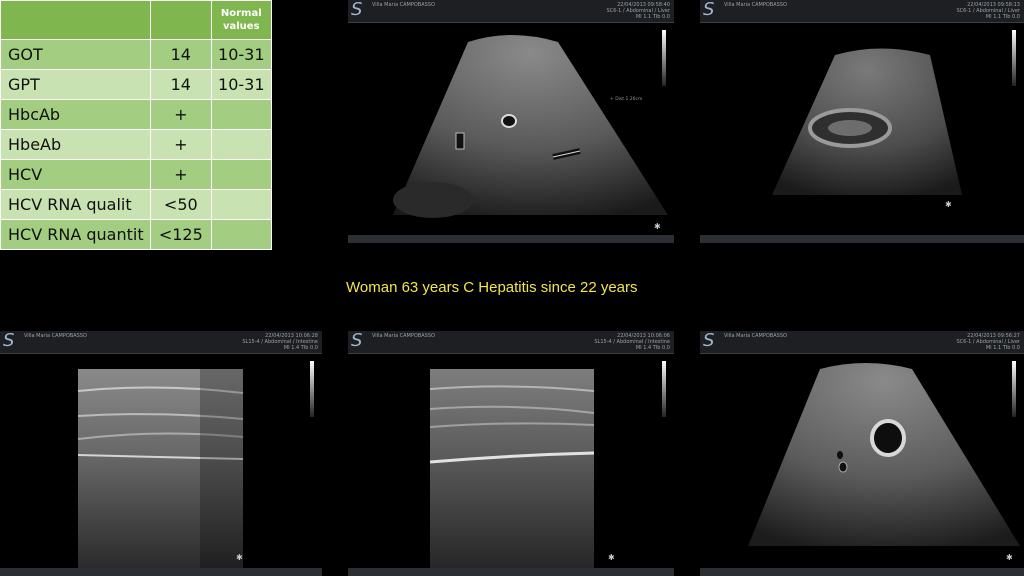  I want to click on test-value: <50, so click(181, 204).